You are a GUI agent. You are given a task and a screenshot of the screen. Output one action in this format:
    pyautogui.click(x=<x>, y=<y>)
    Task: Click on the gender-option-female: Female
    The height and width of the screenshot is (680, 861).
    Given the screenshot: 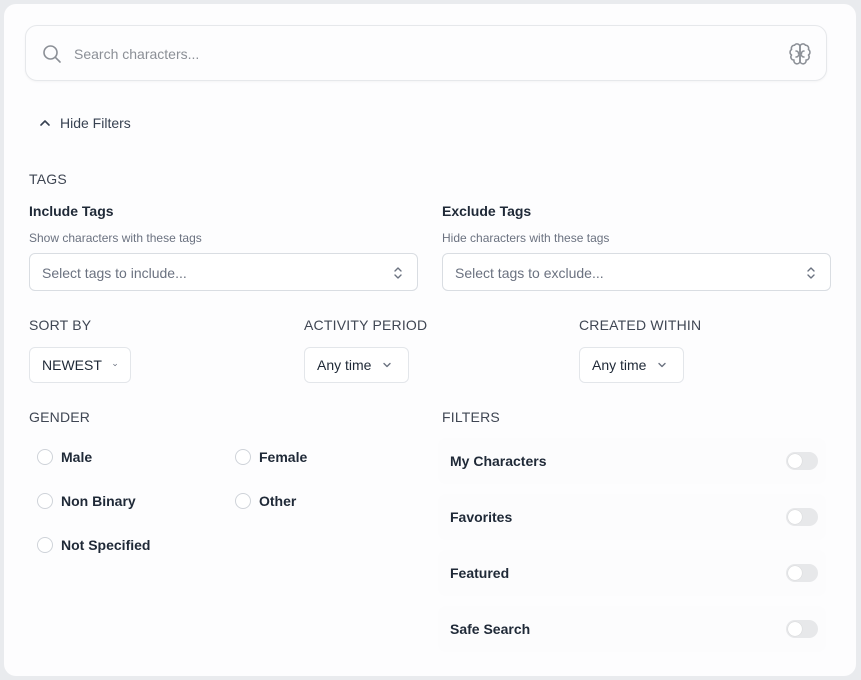 What is the action you would take?
    pyautogui.click(x=271, y=457)
    